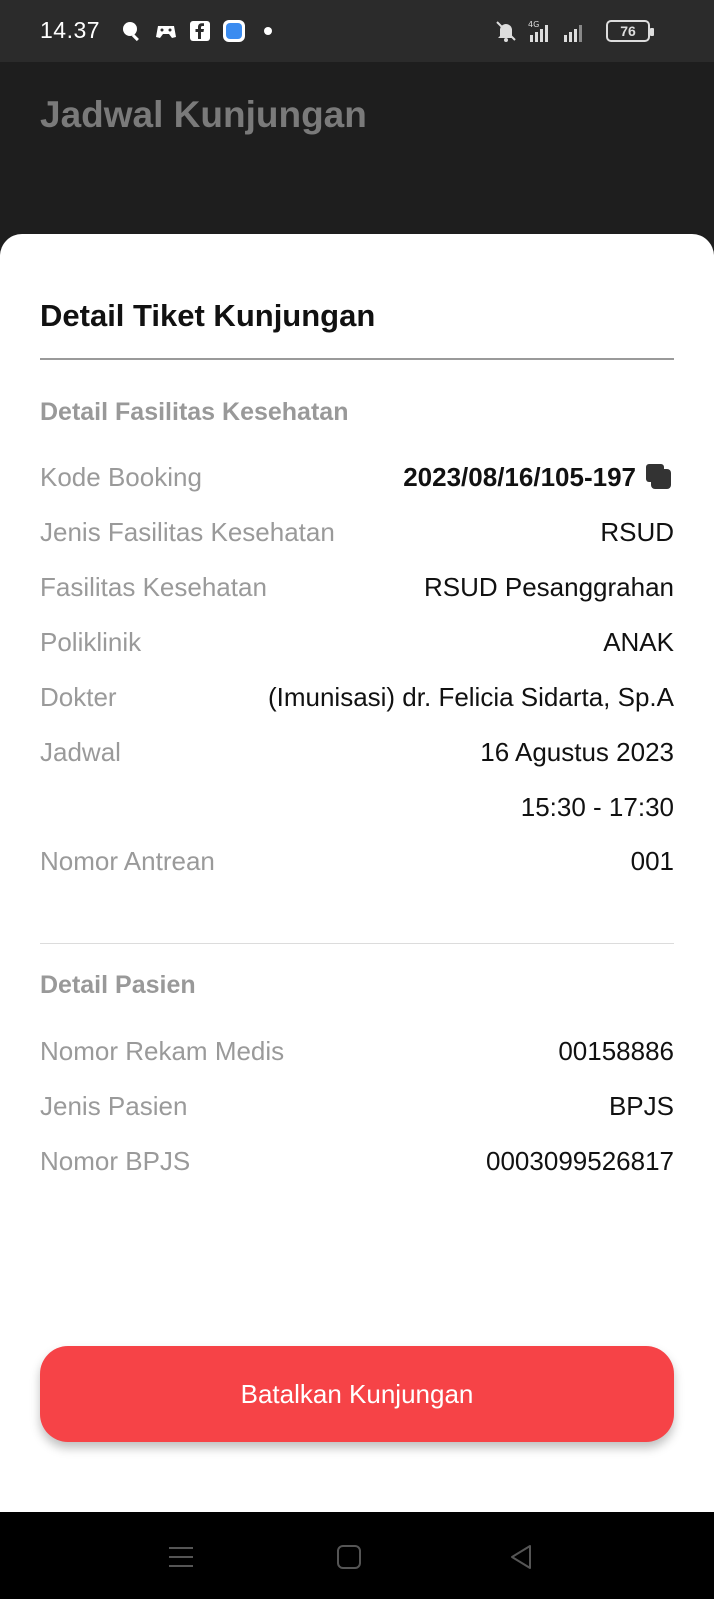  I want to click on polyclinic-value: ANAK, so click(638, 642).